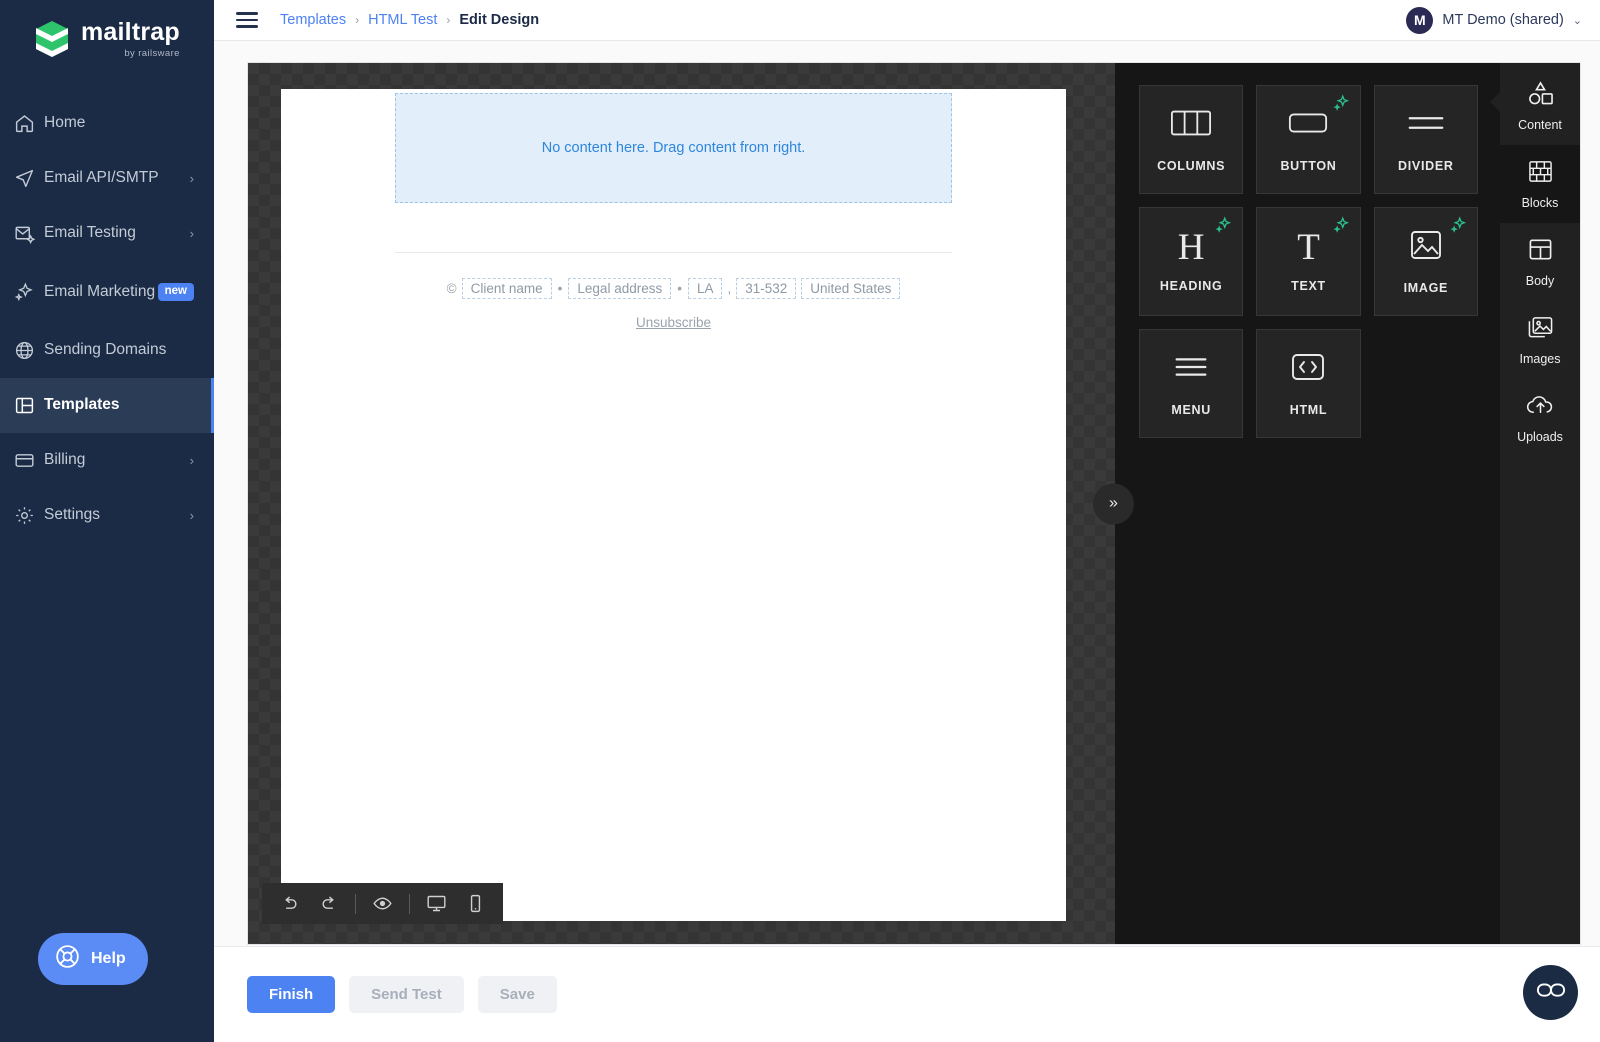 This screenshot has width=1600, height=1042. I want to click on block-tile-text: T TEXT, so click(1308, 261).